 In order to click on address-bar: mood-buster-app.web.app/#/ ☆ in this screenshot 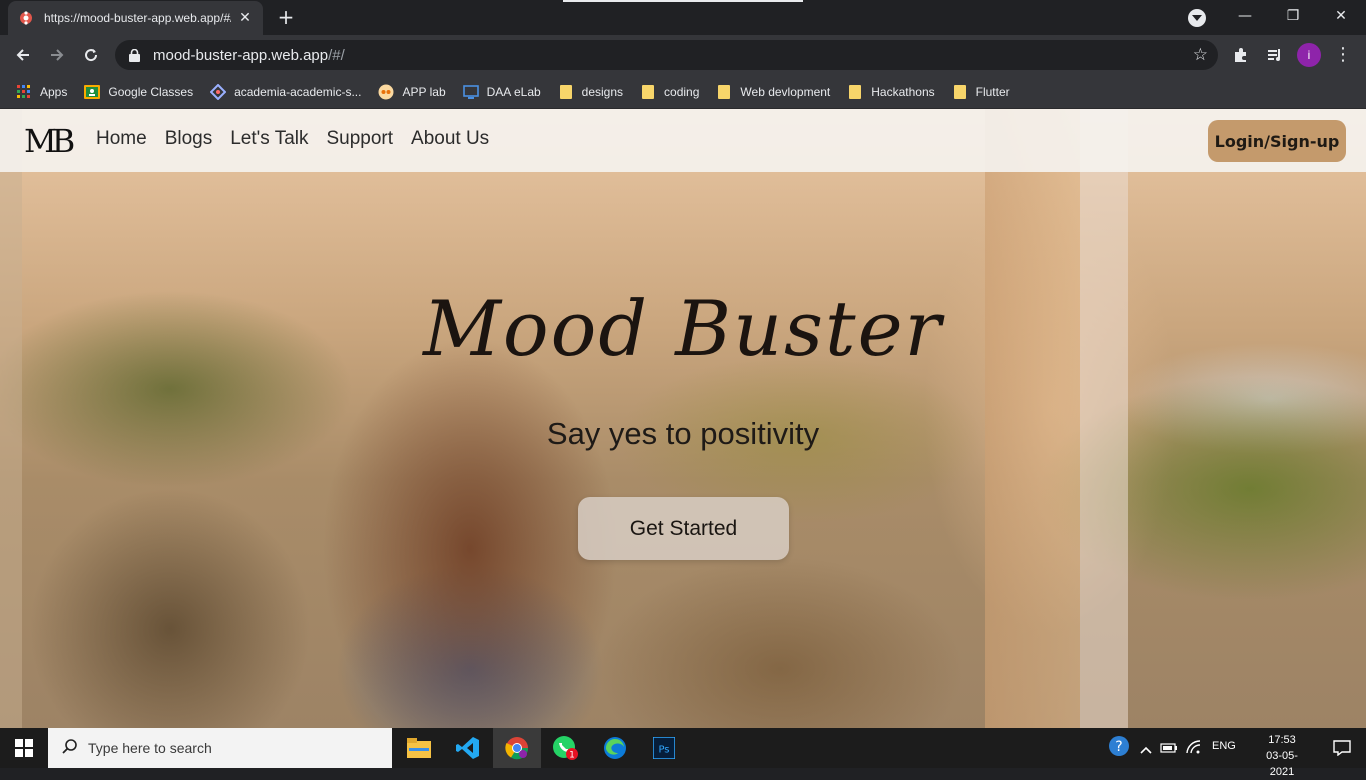, I will do `click(666, 55)`.